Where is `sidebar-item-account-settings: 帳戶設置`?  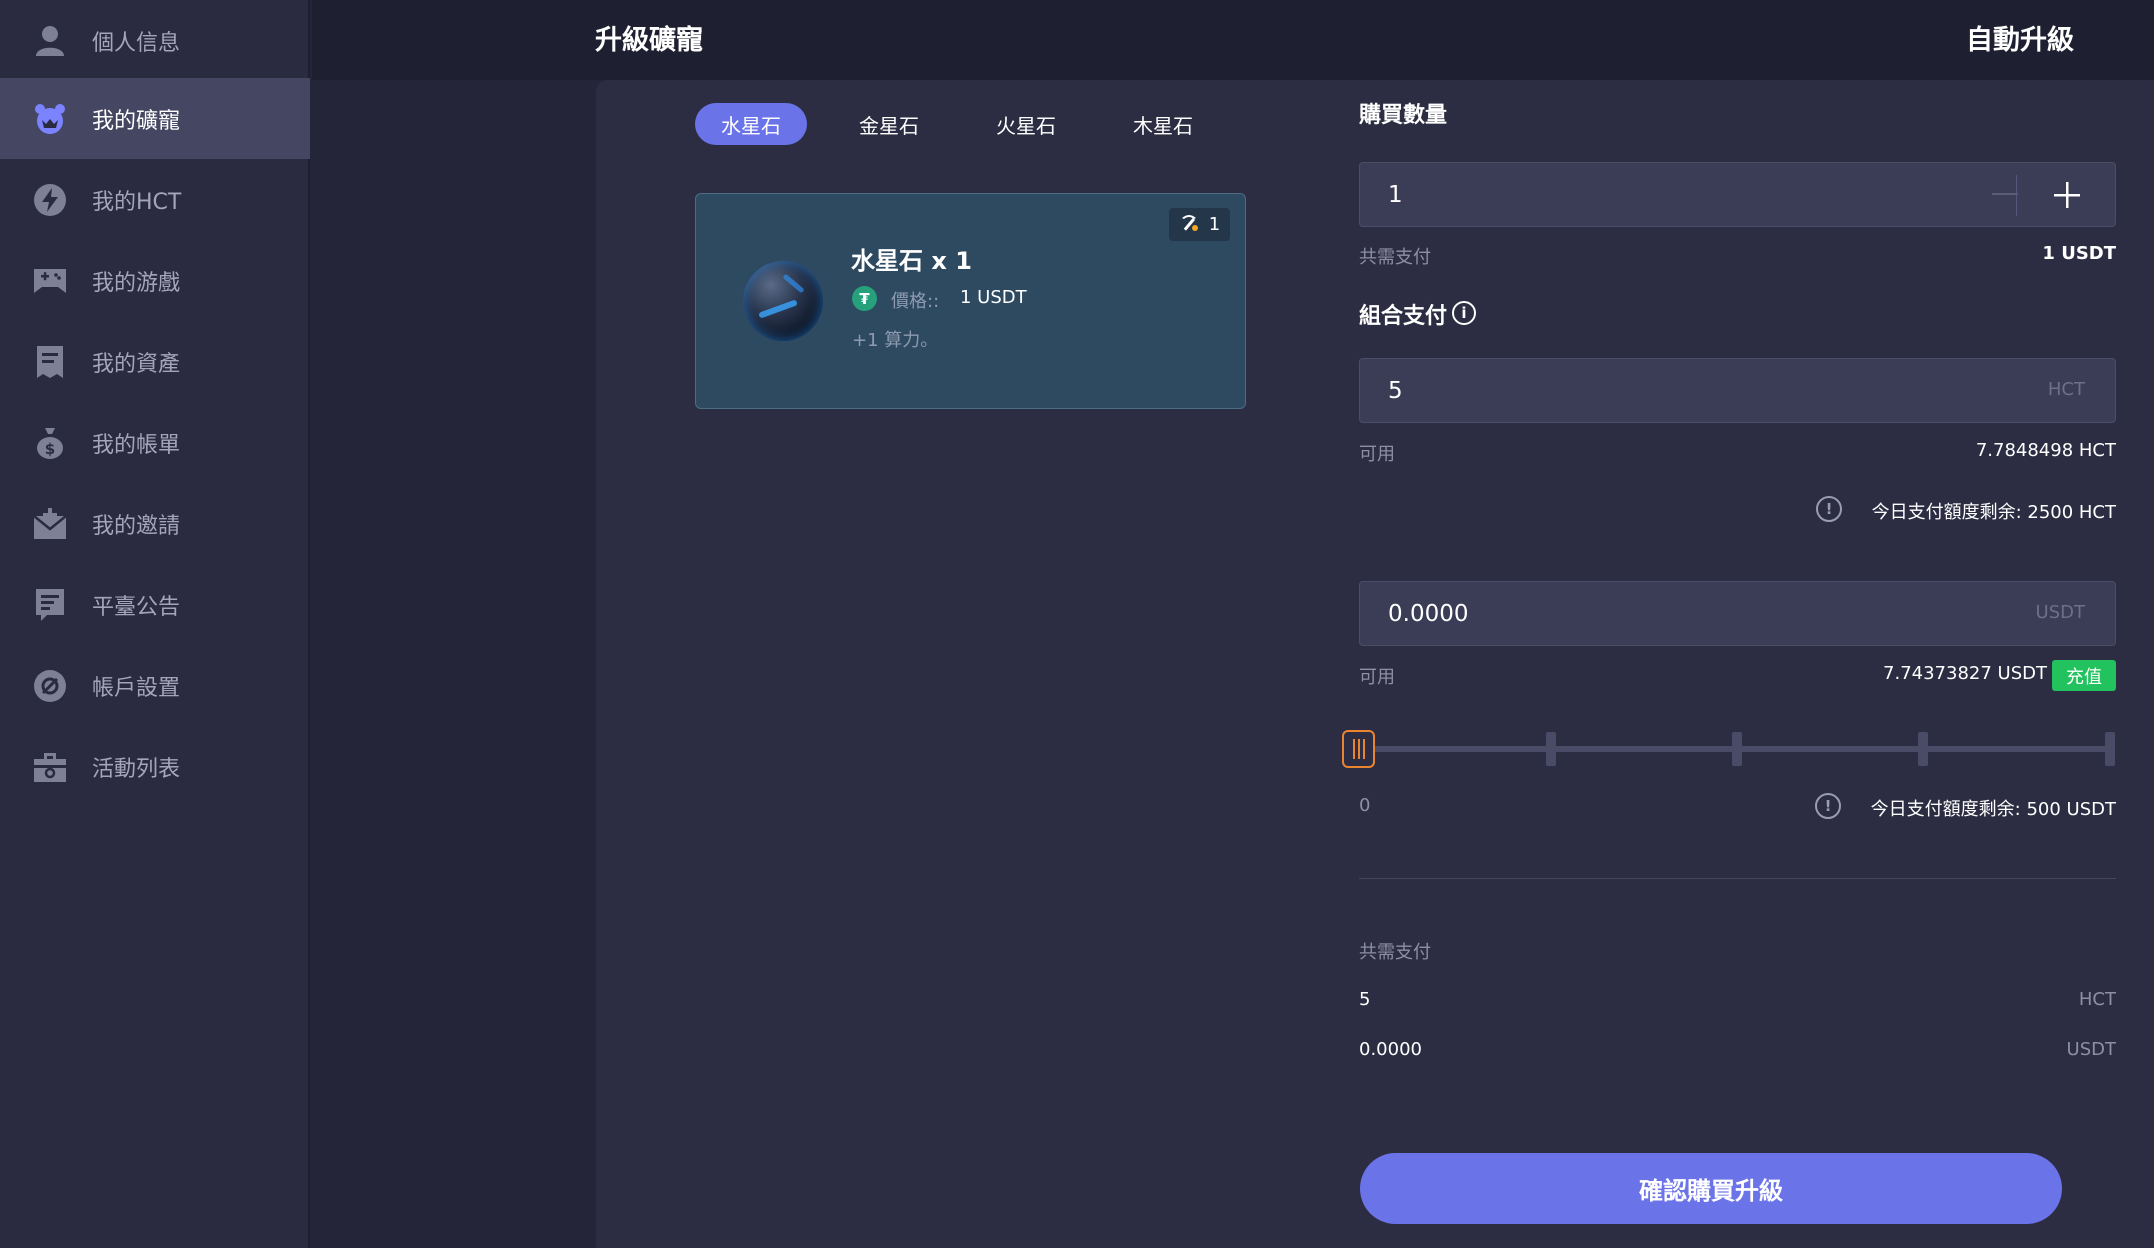 sidebar-item-account-settings: 帳戶設置 is located at coordinates (155, 685).